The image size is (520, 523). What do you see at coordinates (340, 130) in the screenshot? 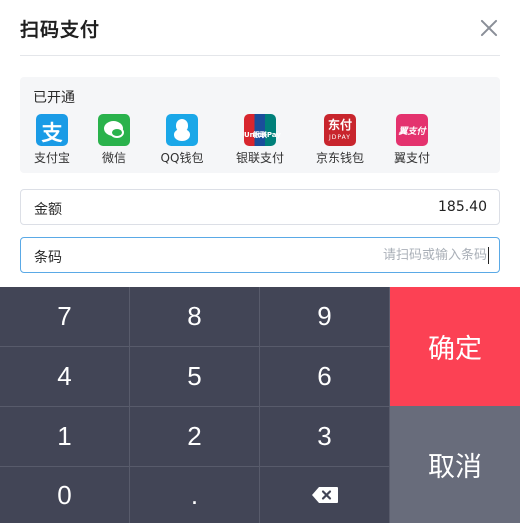
I see `jd-wallet-icon: 东付 JDPAY` at bounding box center [340, 130].